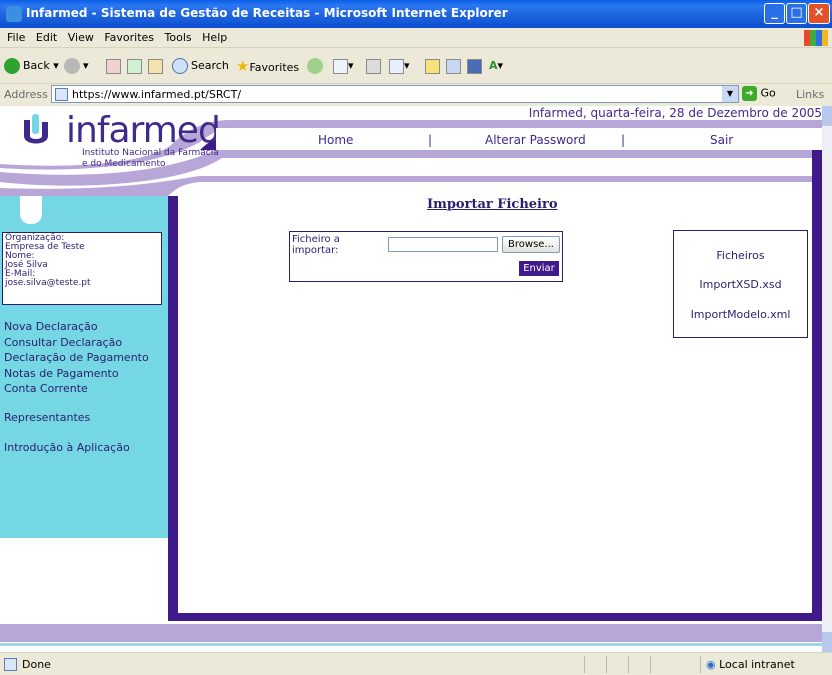 This screenshot has width=832, height=675. I want to click on discuss-button, so click(432, 66).